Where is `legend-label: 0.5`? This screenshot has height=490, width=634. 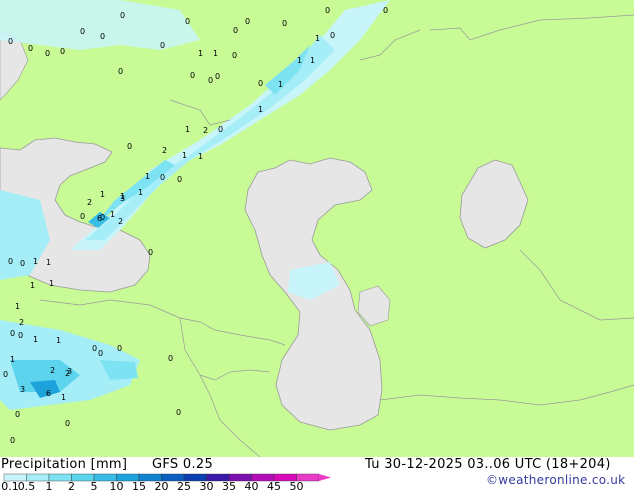 legend-label: 0.5 is located at coordinates (27, 485).